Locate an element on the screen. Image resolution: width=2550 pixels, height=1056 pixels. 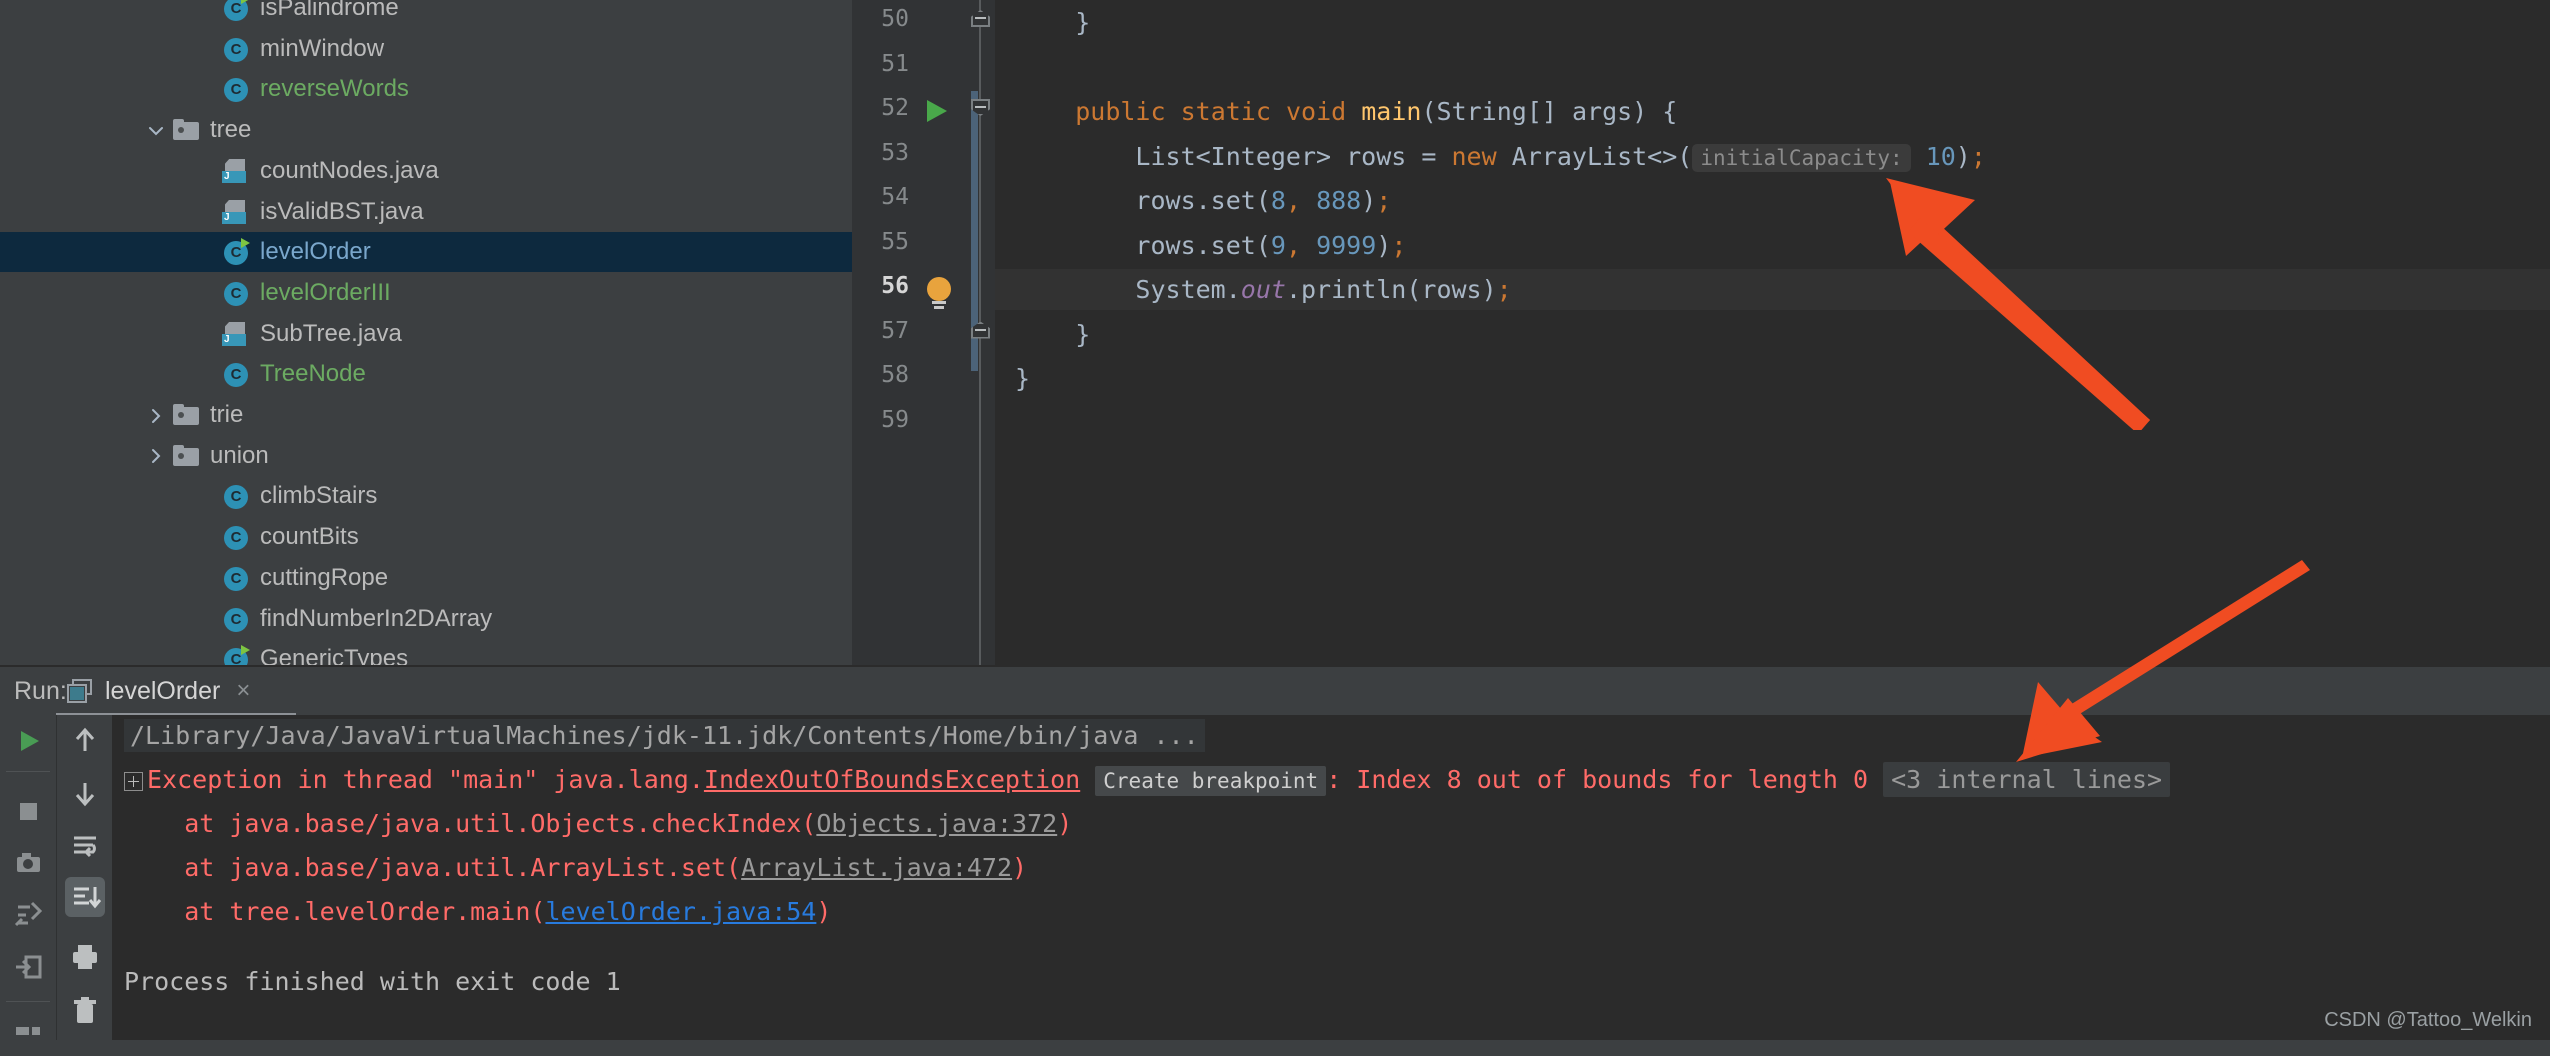
run-configuration-icon is located at coordinates (80, 691).